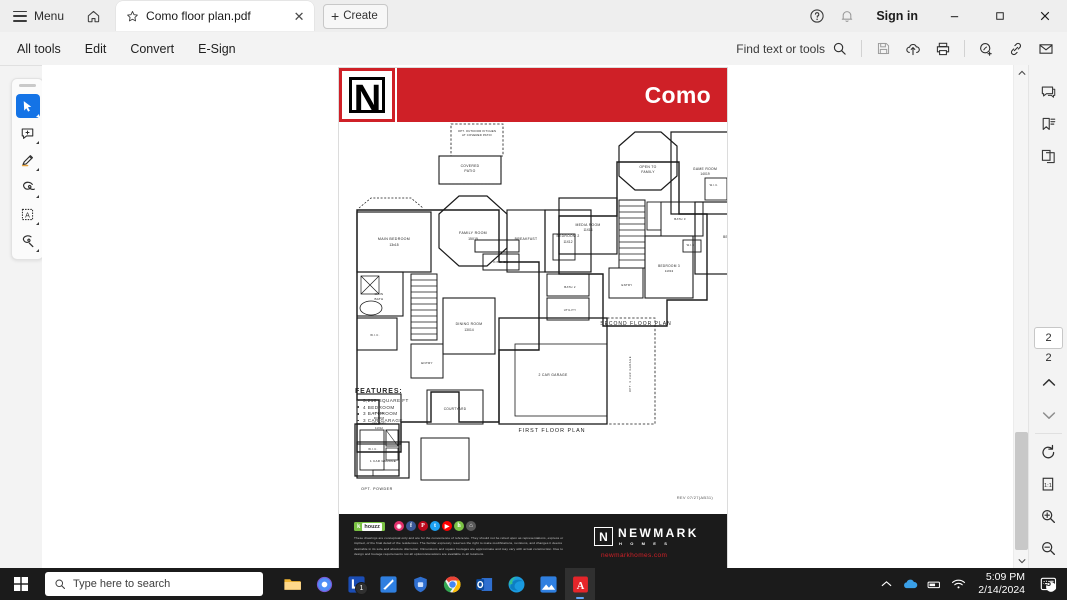  I want to click on twitter-icon: t, so click(435, 526).